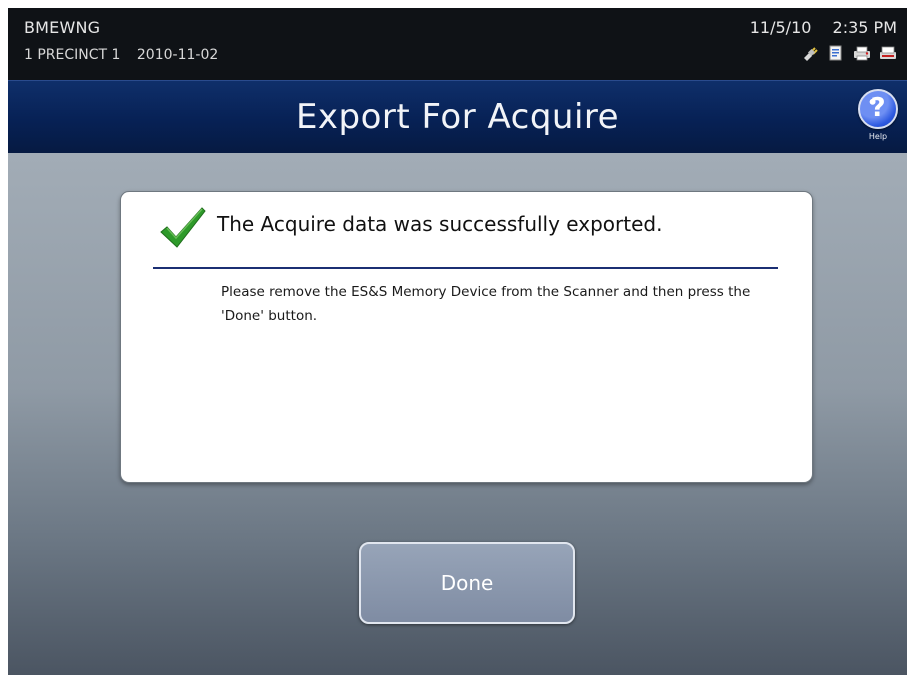 The image size is (909, 675). What do you see at coordinates (780, 27) in the screenshot?
I see `status-date: 11/5/10` at bounding box center [780, 27].